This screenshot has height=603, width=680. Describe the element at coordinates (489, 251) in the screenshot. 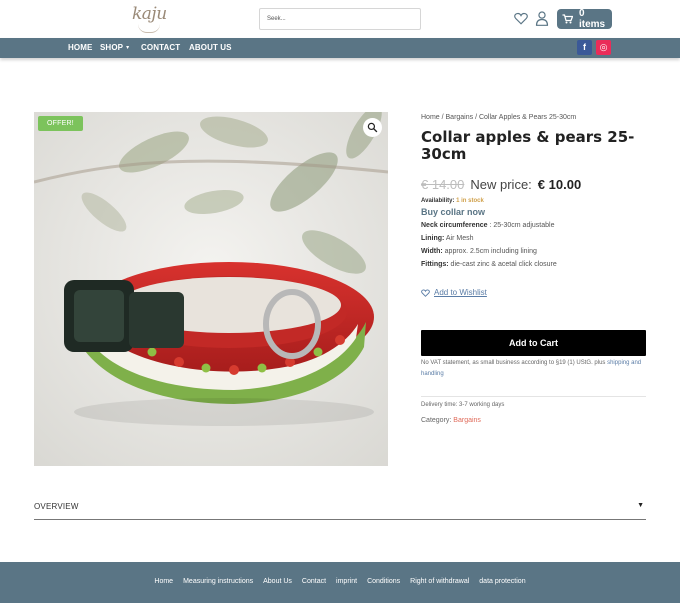

I see `spec-value: approx. 2.5cm including lining` at that location.